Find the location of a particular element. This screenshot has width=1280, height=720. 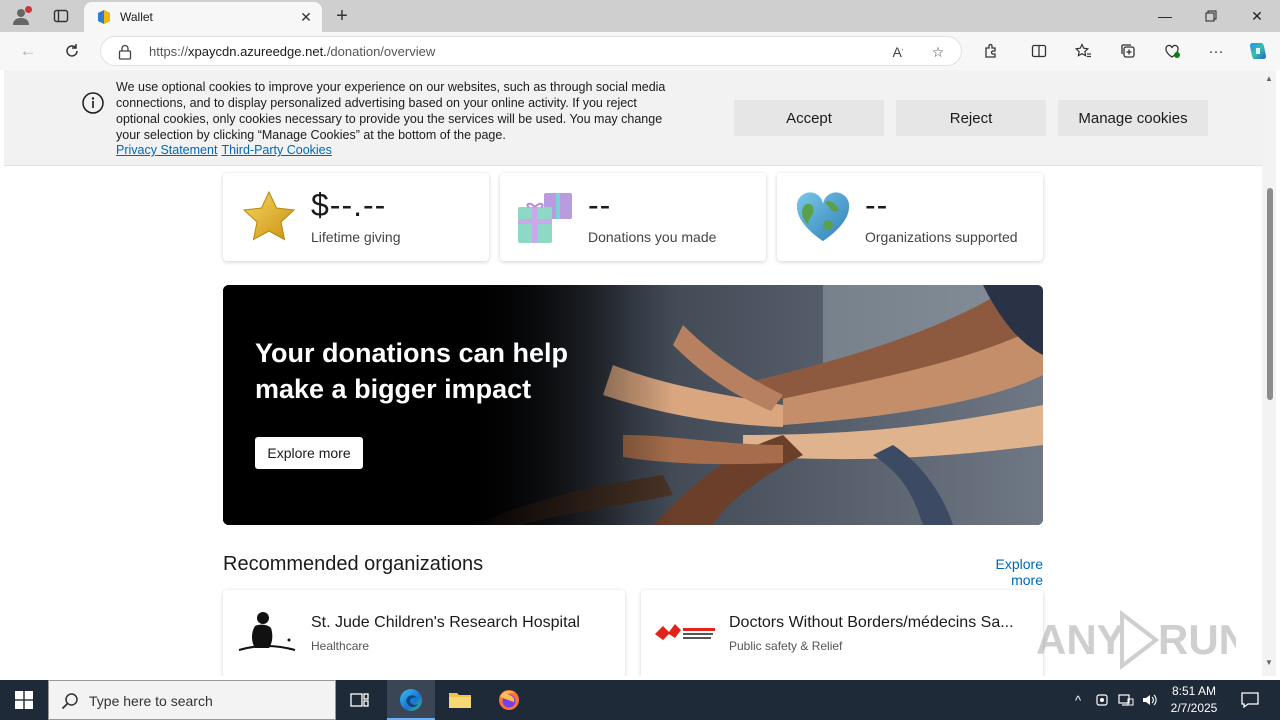

taskbar-file-explorer-button is located at coordinates (460, 700).